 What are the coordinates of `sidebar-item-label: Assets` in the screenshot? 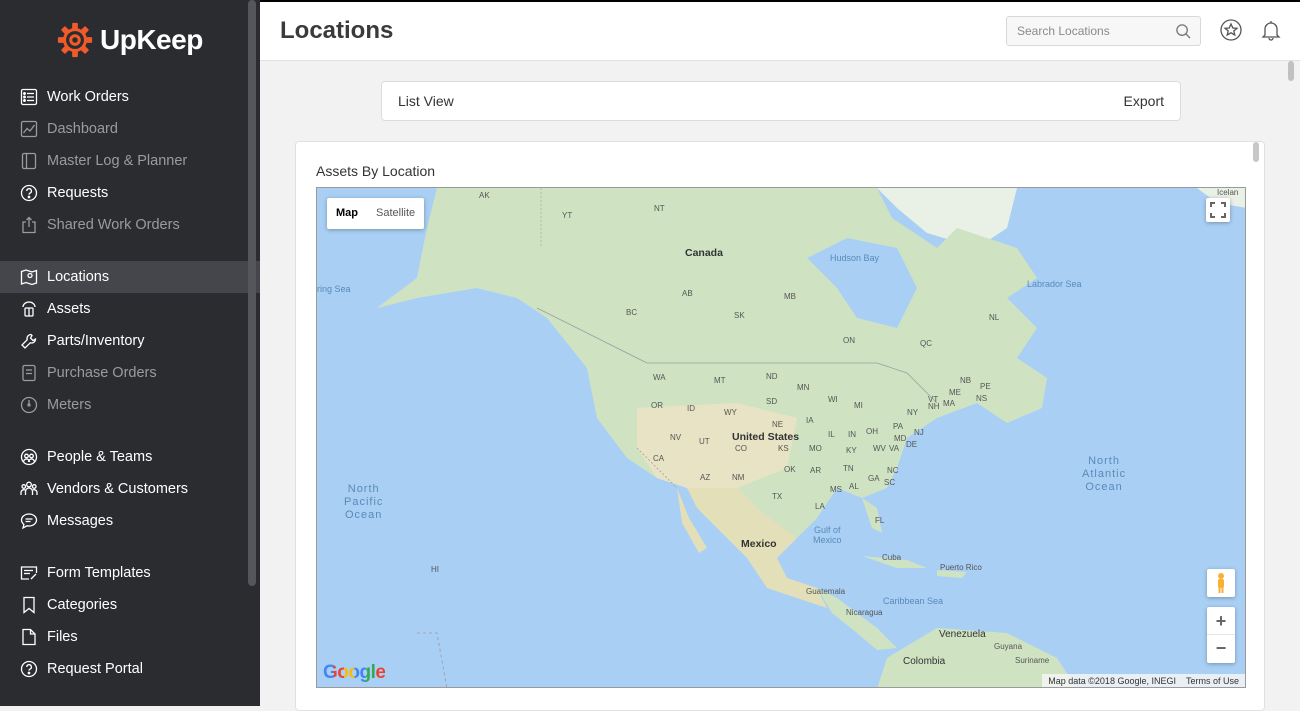 It's located at (69, 309).